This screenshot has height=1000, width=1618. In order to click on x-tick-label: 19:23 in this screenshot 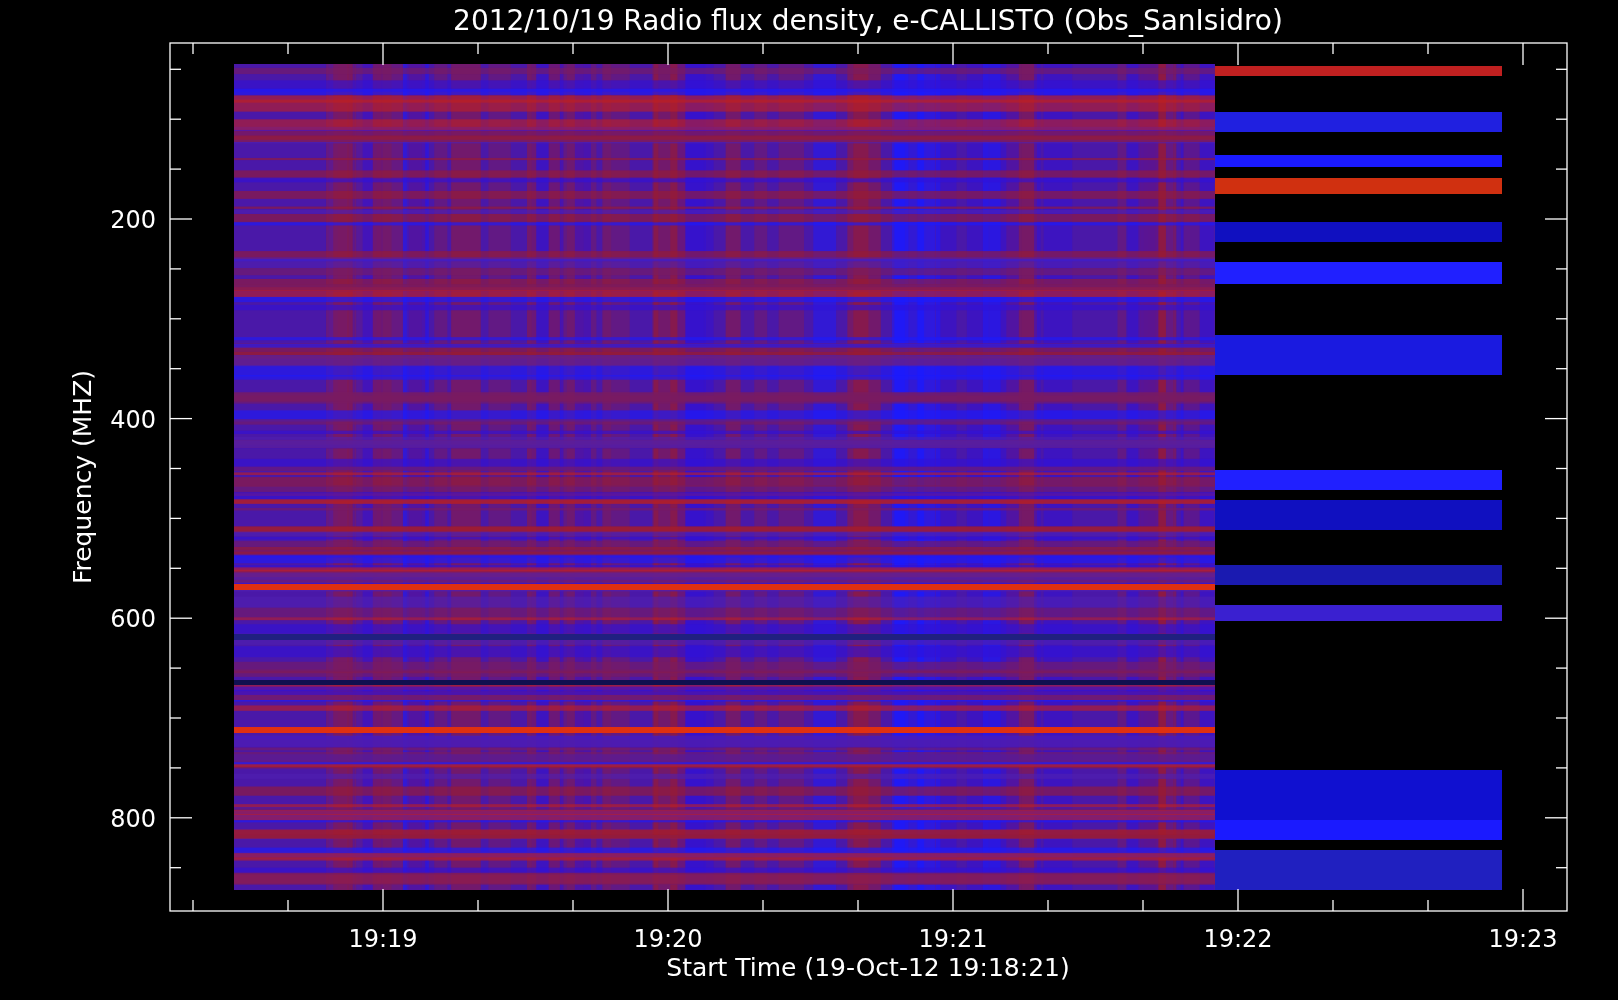, I will do `click(1523, 939)`.